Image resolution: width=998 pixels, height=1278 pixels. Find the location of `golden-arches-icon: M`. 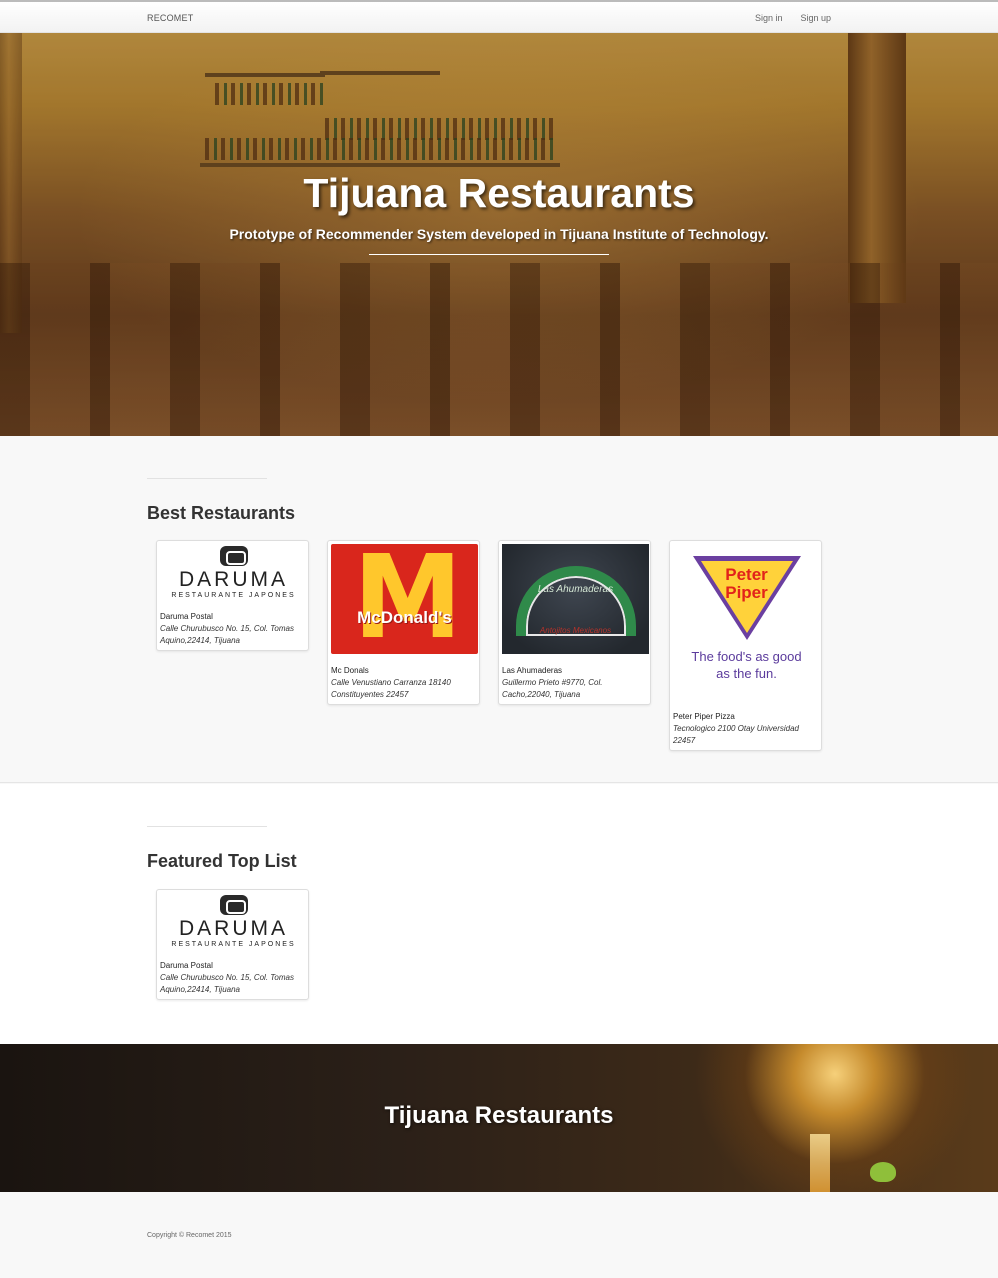

golden-arches-icon: M is located at coordinates (408, 599).